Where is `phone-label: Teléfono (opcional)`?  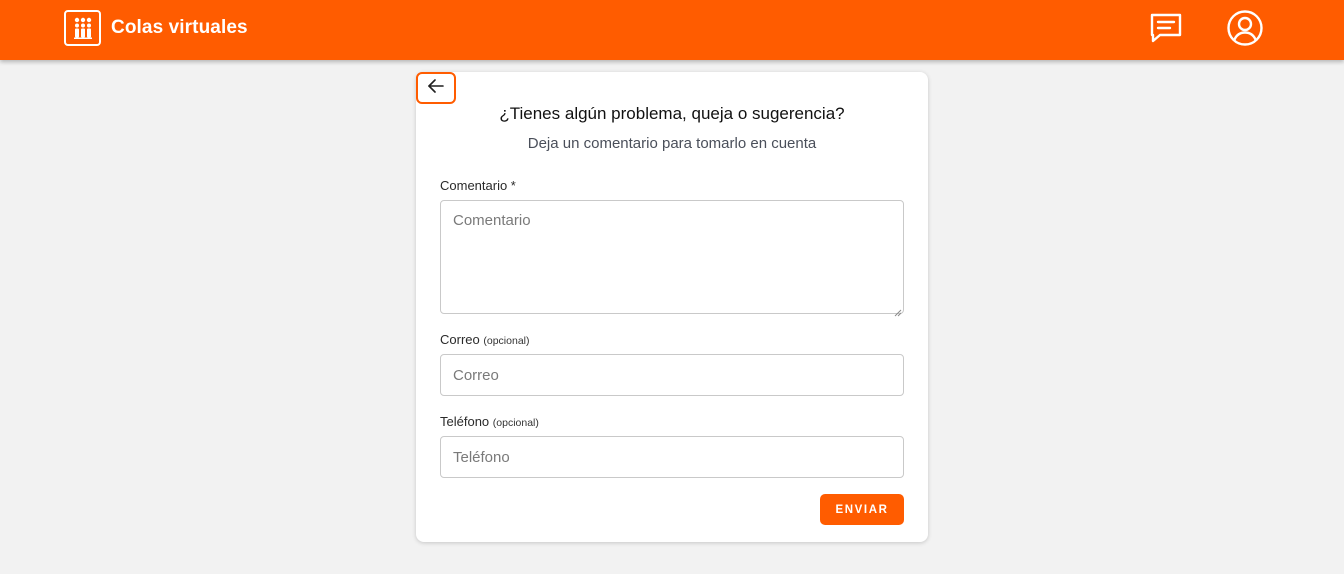 phone-label: Teléfono (opcional) is located at coordinates (489, 421).